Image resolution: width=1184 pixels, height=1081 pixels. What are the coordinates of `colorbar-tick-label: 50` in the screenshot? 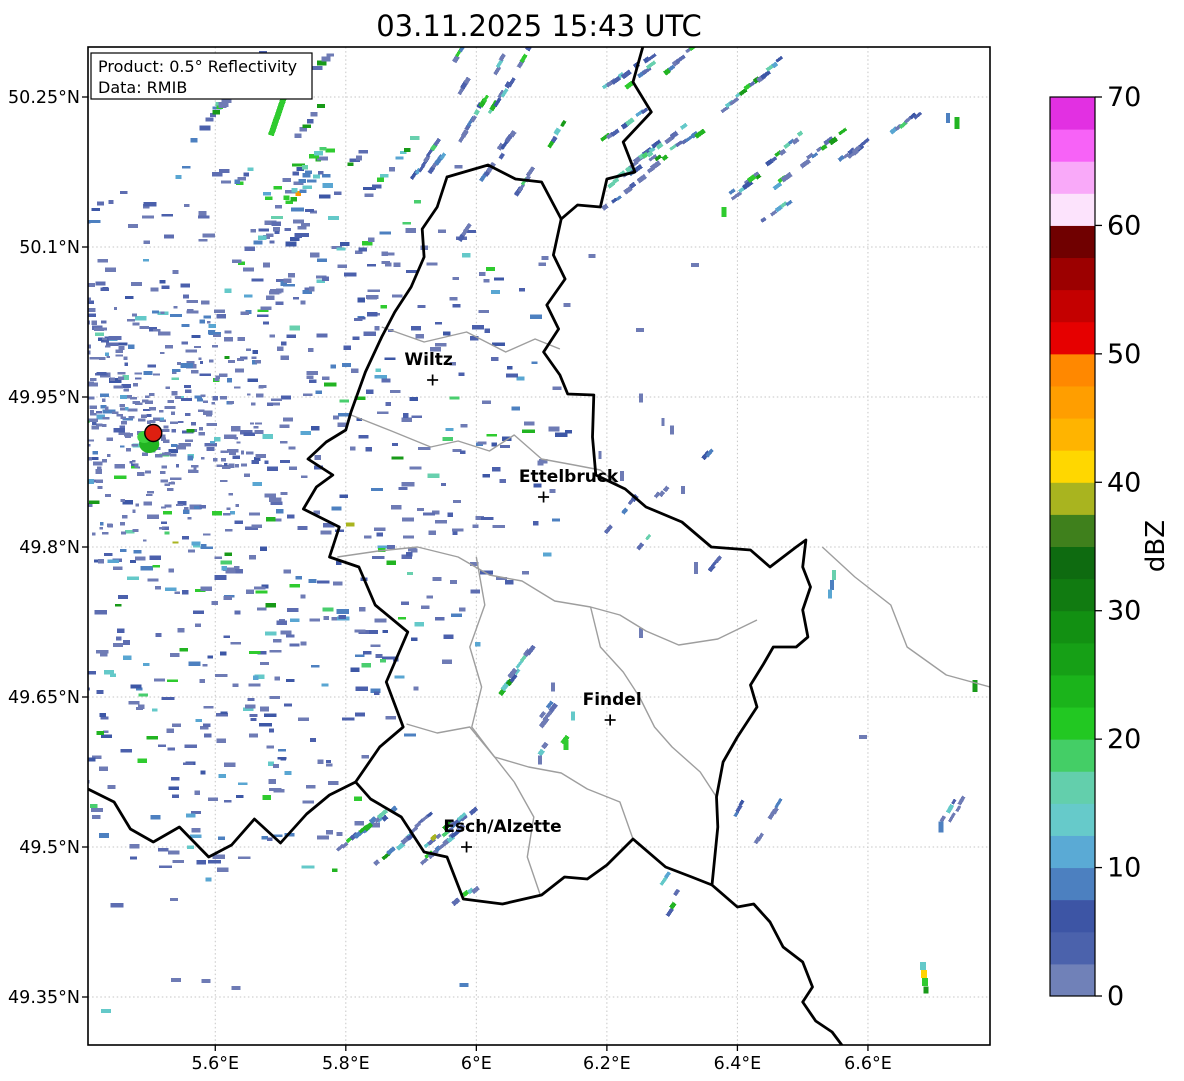 It's located at (1124, 354).